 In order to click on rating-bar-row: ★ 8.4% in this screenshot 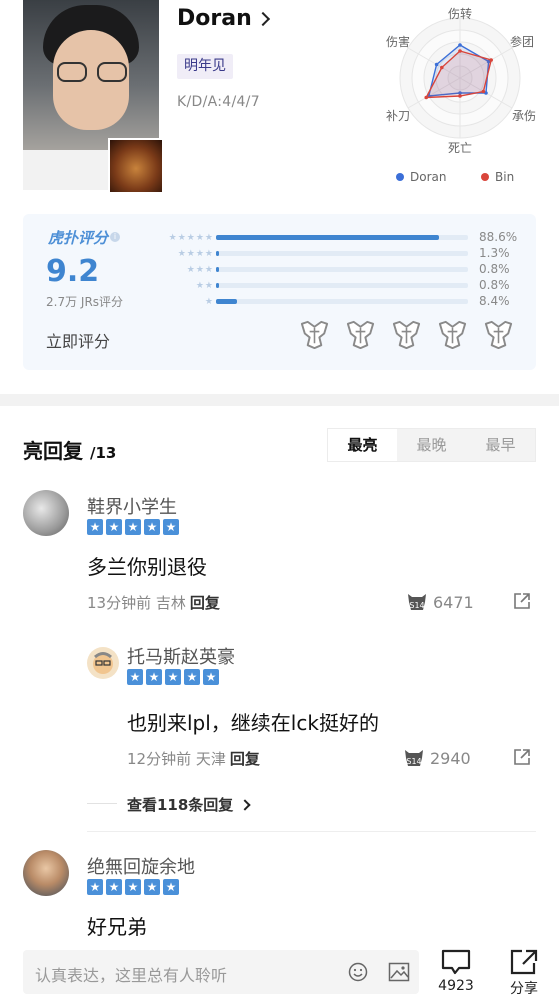, I will do `click(338, 302)`.